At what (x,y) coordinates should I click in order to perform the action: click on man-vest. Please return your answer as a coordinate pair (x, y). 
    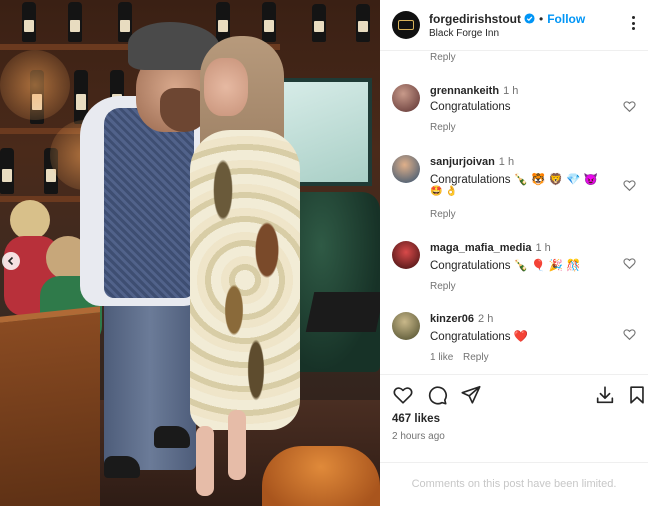
    Looking at the image, I should click on (149, 203).